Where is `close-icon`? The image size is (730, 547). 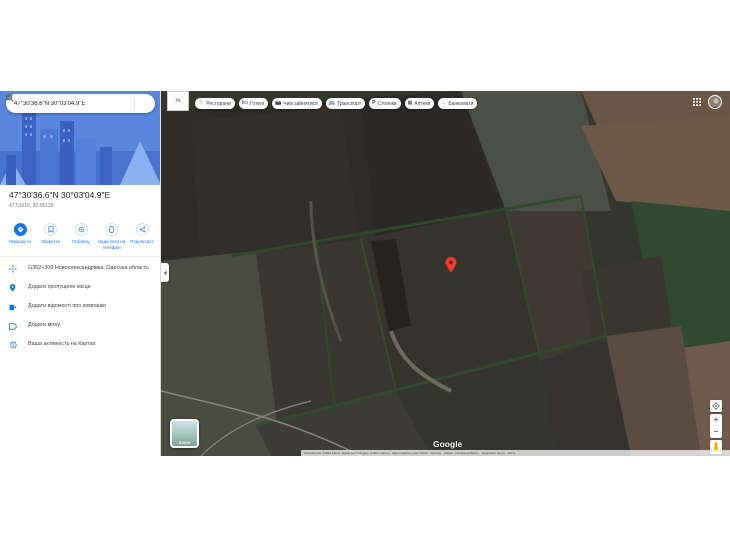
close-icon is located at coordinates (78, 102).